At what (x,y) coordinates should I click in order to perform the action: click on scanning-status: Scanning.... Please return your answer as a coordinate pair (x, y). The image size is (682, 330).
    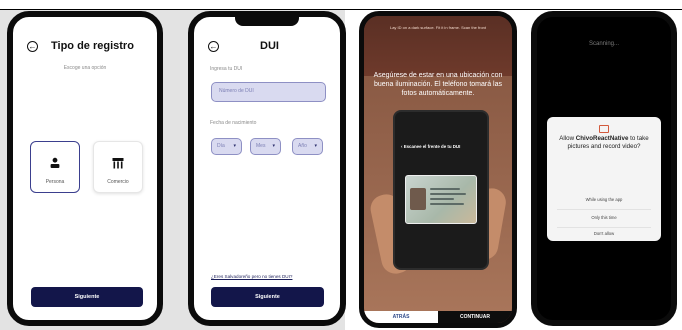
    Looking at the image, I should click on (604, 44).